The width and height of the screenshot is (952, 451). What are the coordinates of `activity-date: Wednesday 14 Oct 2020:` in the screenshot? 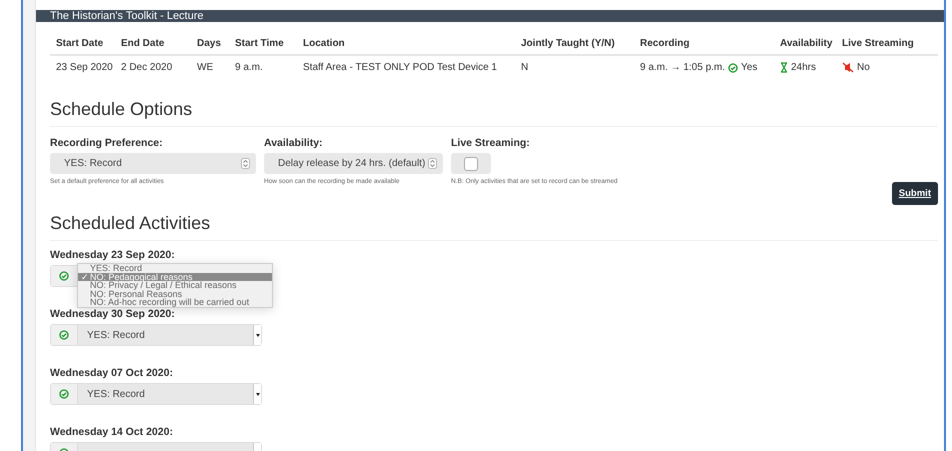 It's located at (112, 432).